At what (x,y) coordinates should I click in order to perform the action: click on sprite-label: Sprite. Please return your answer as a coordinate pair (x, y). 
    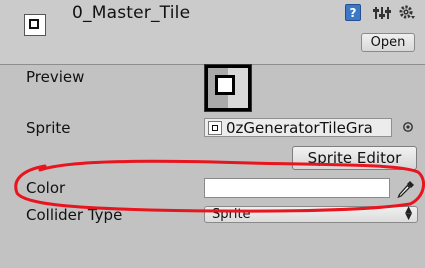
    Looking at the image, I should click on (48, 128).